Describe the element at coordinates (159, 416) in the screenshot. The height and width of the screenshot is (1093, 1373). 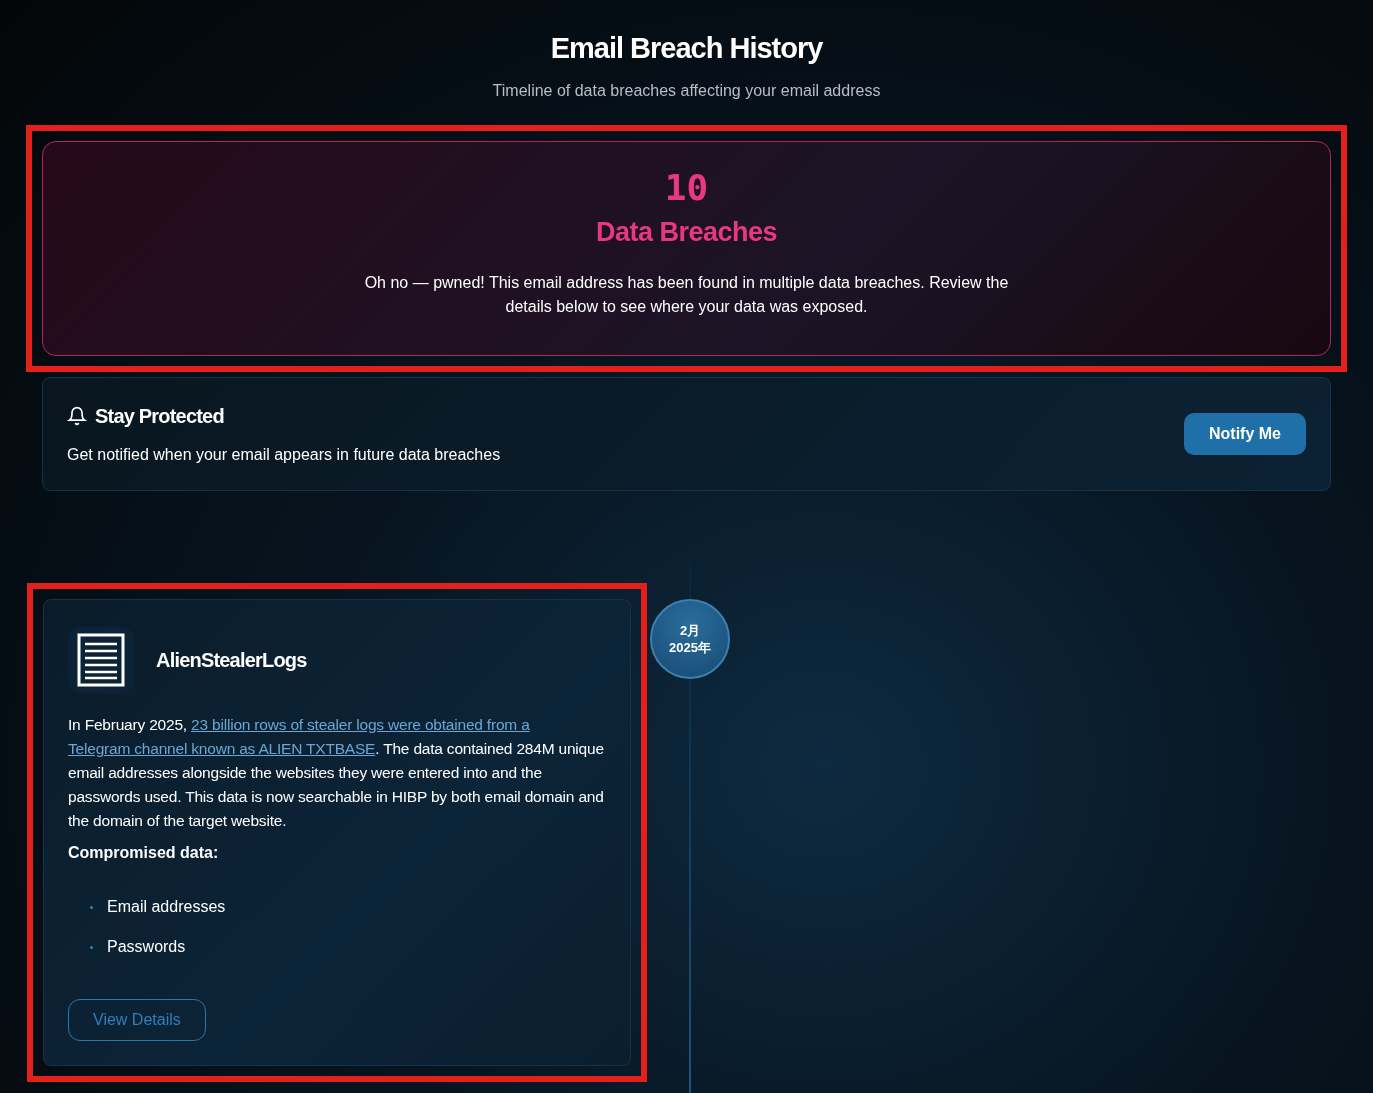
I see `notify-title: Stay Protected` at that location.